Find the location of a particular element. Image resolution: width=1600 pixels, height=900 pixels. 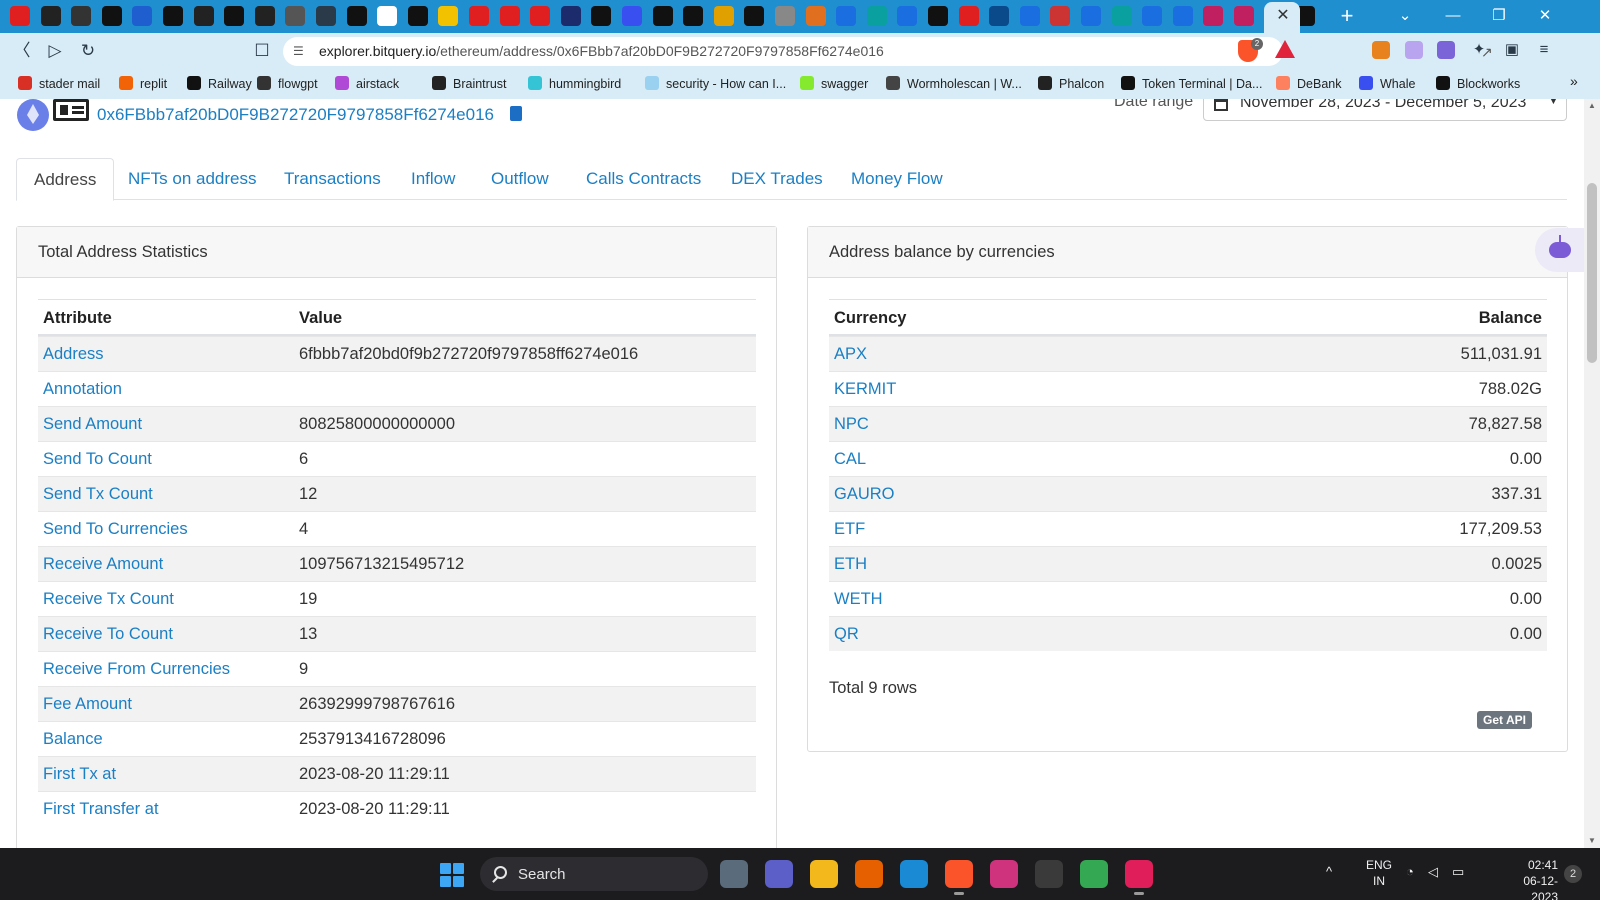

menu-icon: ≡ is located at coordinates (1544, 50).